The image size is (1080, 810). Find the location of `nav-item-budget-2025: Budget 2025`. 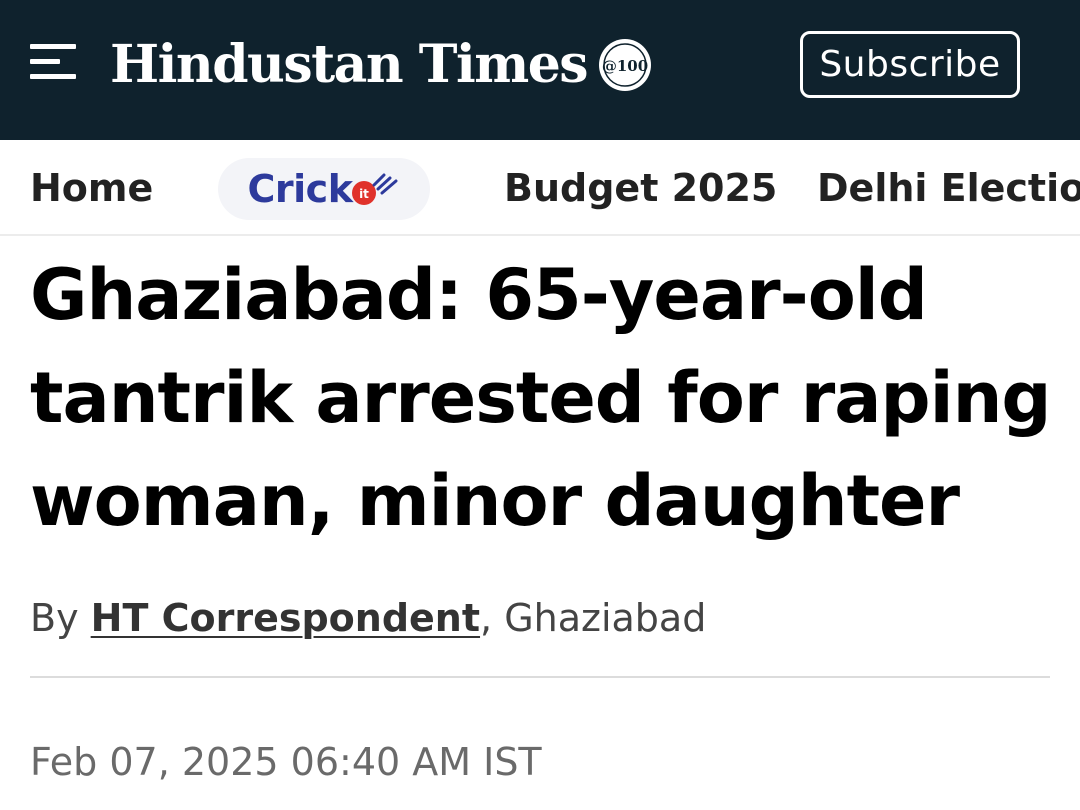

nav-item-budget-2025: Budget 2025 is located at coordinates (640, 187).